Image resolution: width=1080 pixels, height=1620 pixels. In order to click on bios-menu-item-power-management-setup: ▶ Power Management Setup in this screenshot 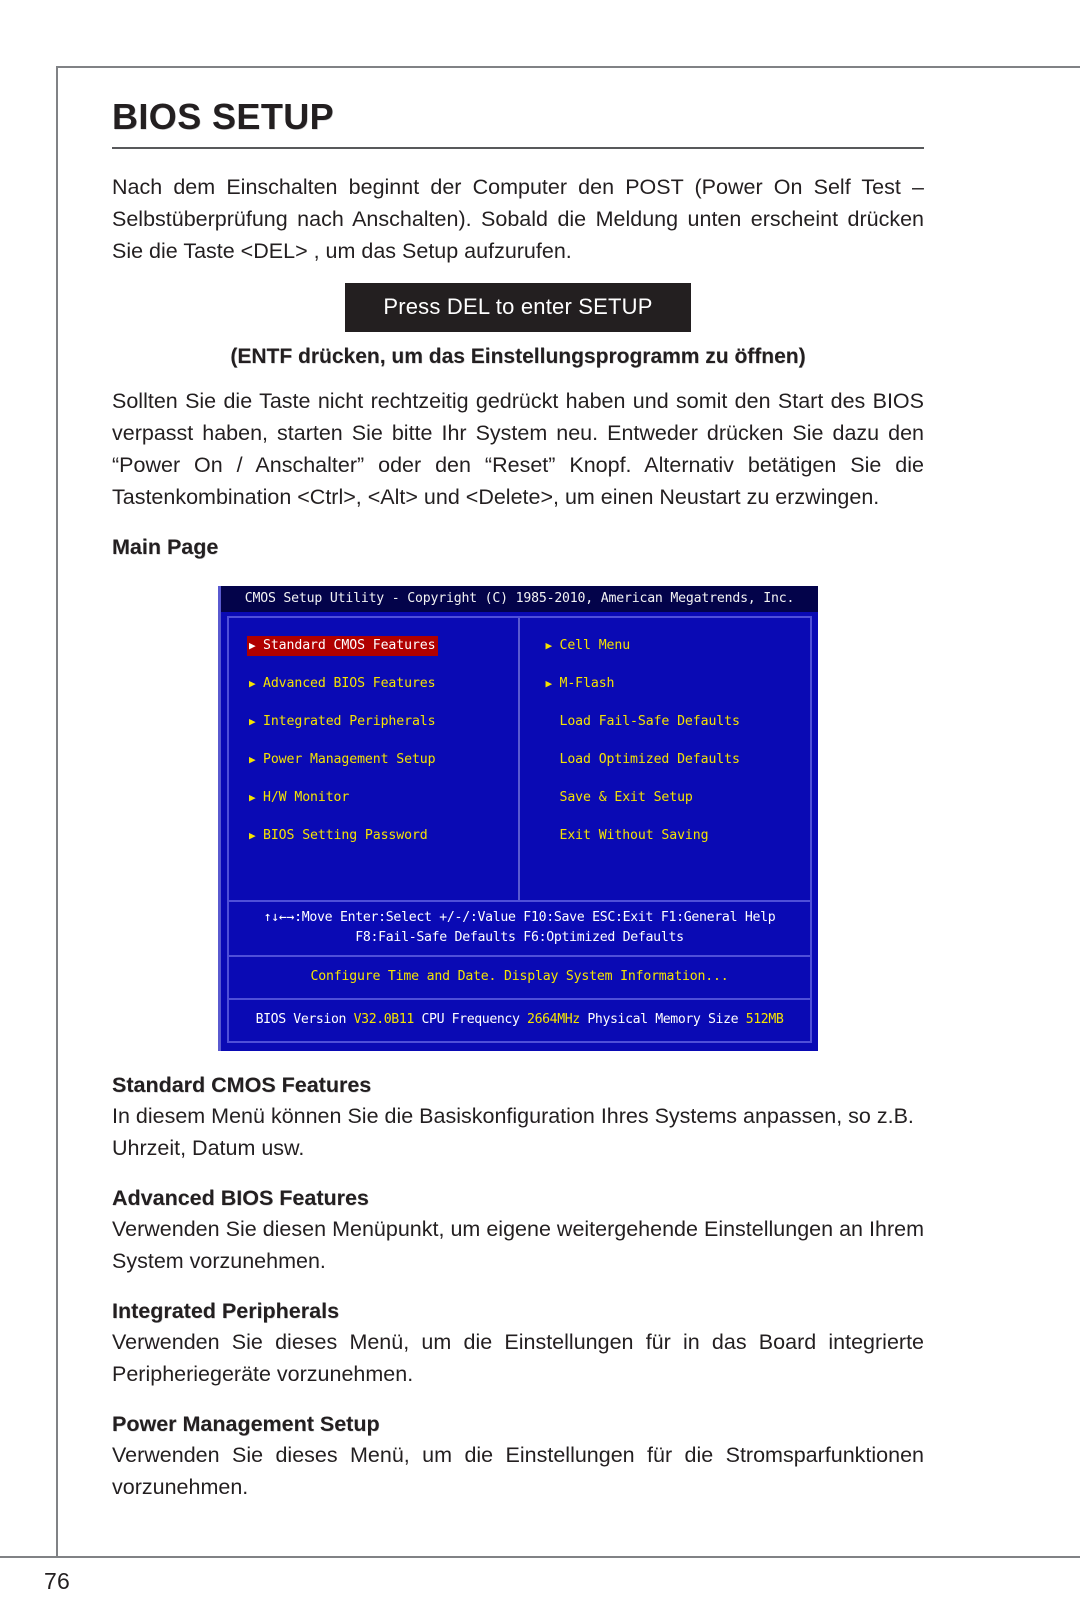, I will do `click(342, 760)`.